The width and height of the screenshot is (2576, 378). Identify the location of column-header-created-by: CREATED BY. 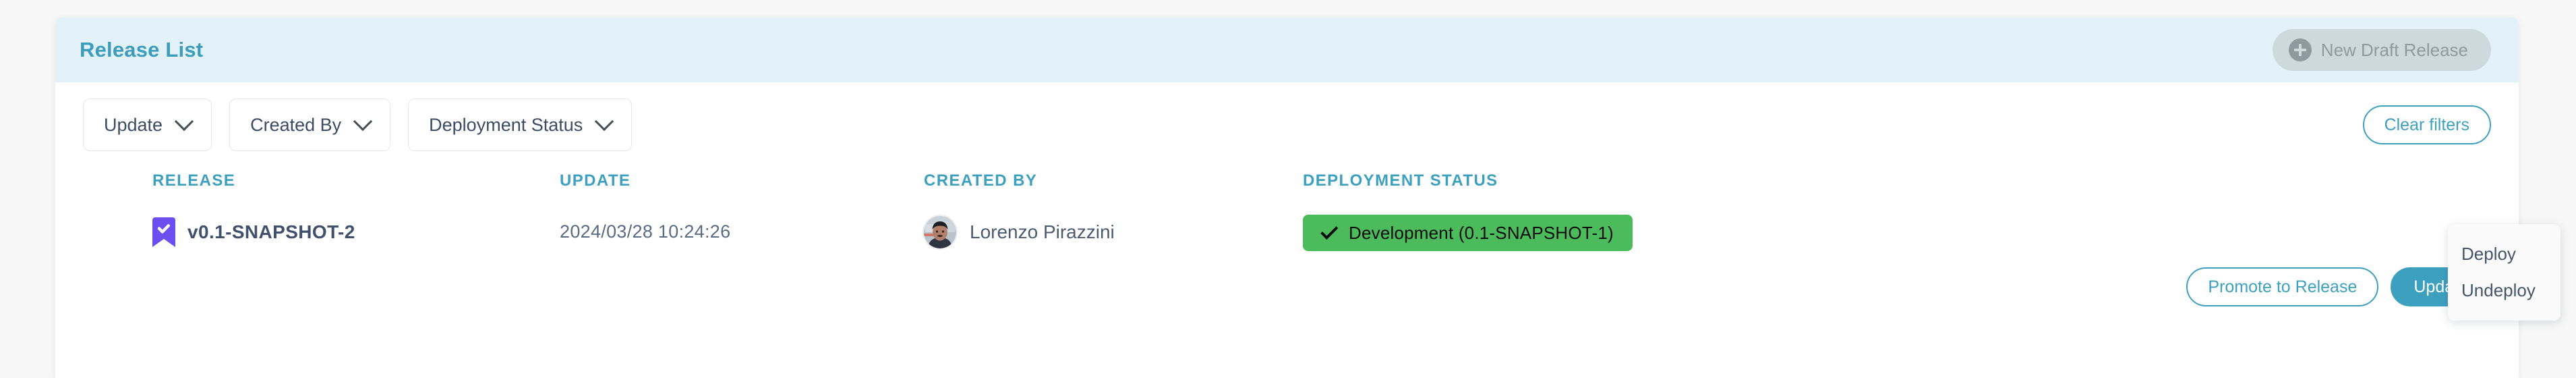
(981, 180).